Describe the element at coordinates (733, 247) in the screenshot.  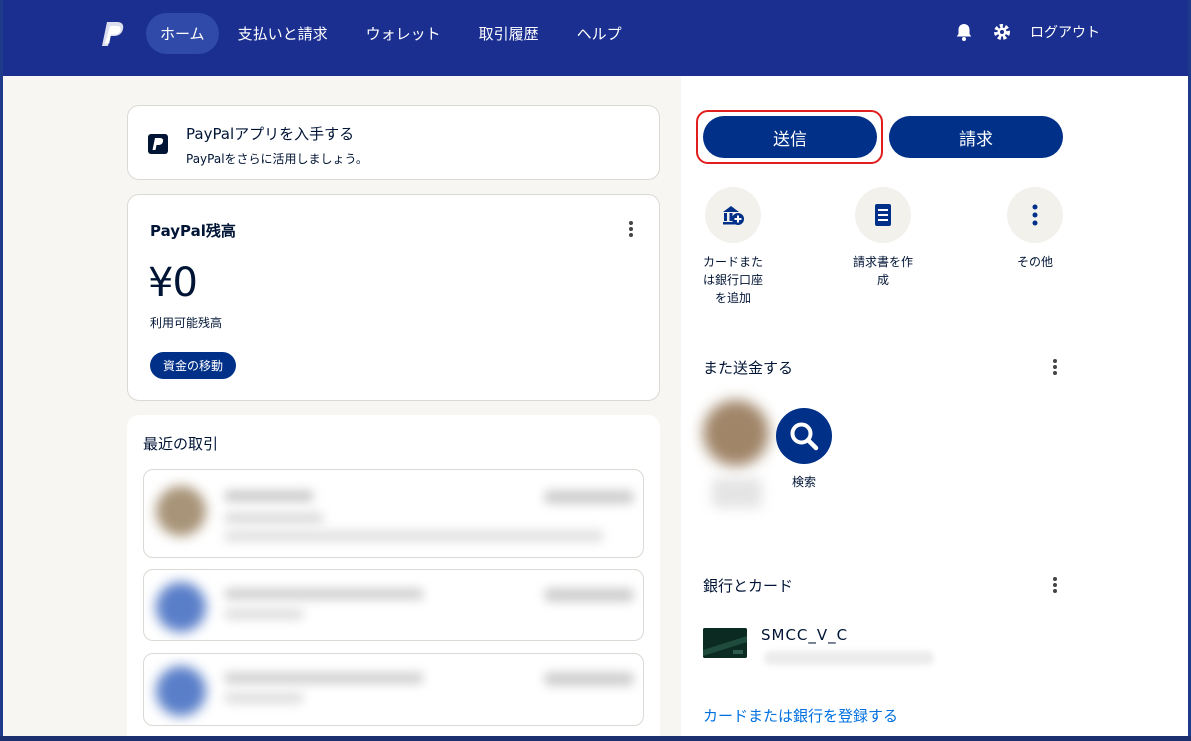
I see `add-card-bank-action: カードまた は銀行口座 を追加` at that location.